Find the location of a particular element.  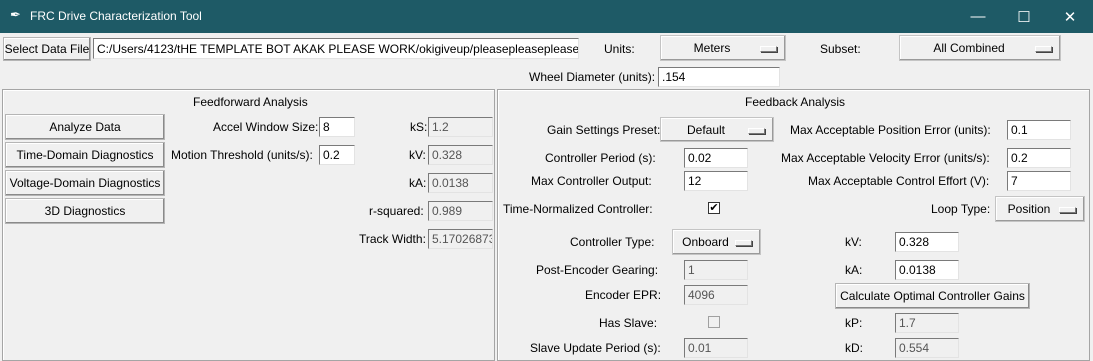

gain-preset-value: Default is located at coordinates (706, 129).